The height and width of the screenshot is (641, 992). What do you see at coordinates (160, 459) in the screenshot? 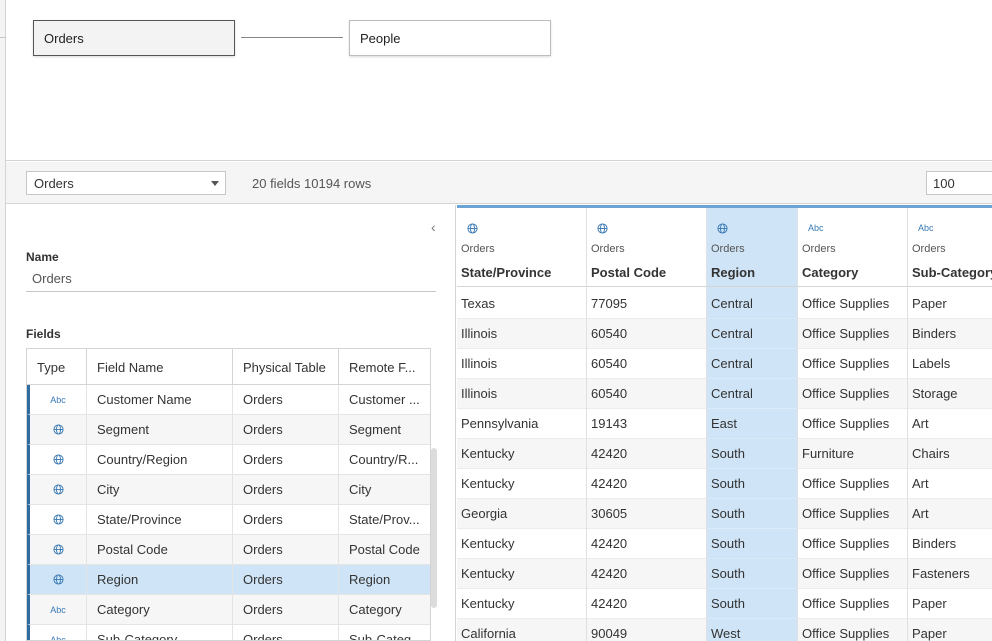
I see `field-name-cell: Country/Region` at bounding box center [160, 459].